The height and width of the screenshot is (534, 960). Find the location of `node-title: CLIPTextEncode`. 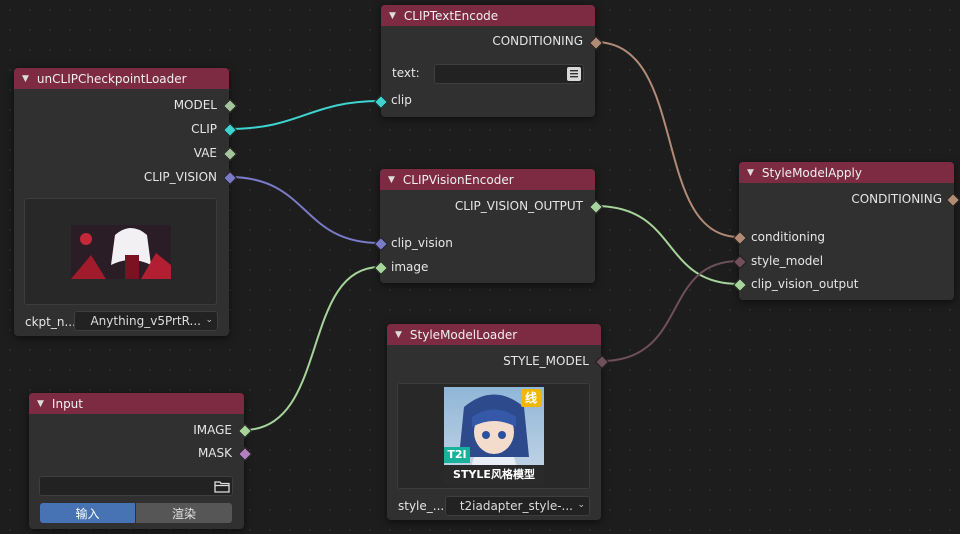

node-title: CLIPTextEncode is located at coordinates (451, 15).